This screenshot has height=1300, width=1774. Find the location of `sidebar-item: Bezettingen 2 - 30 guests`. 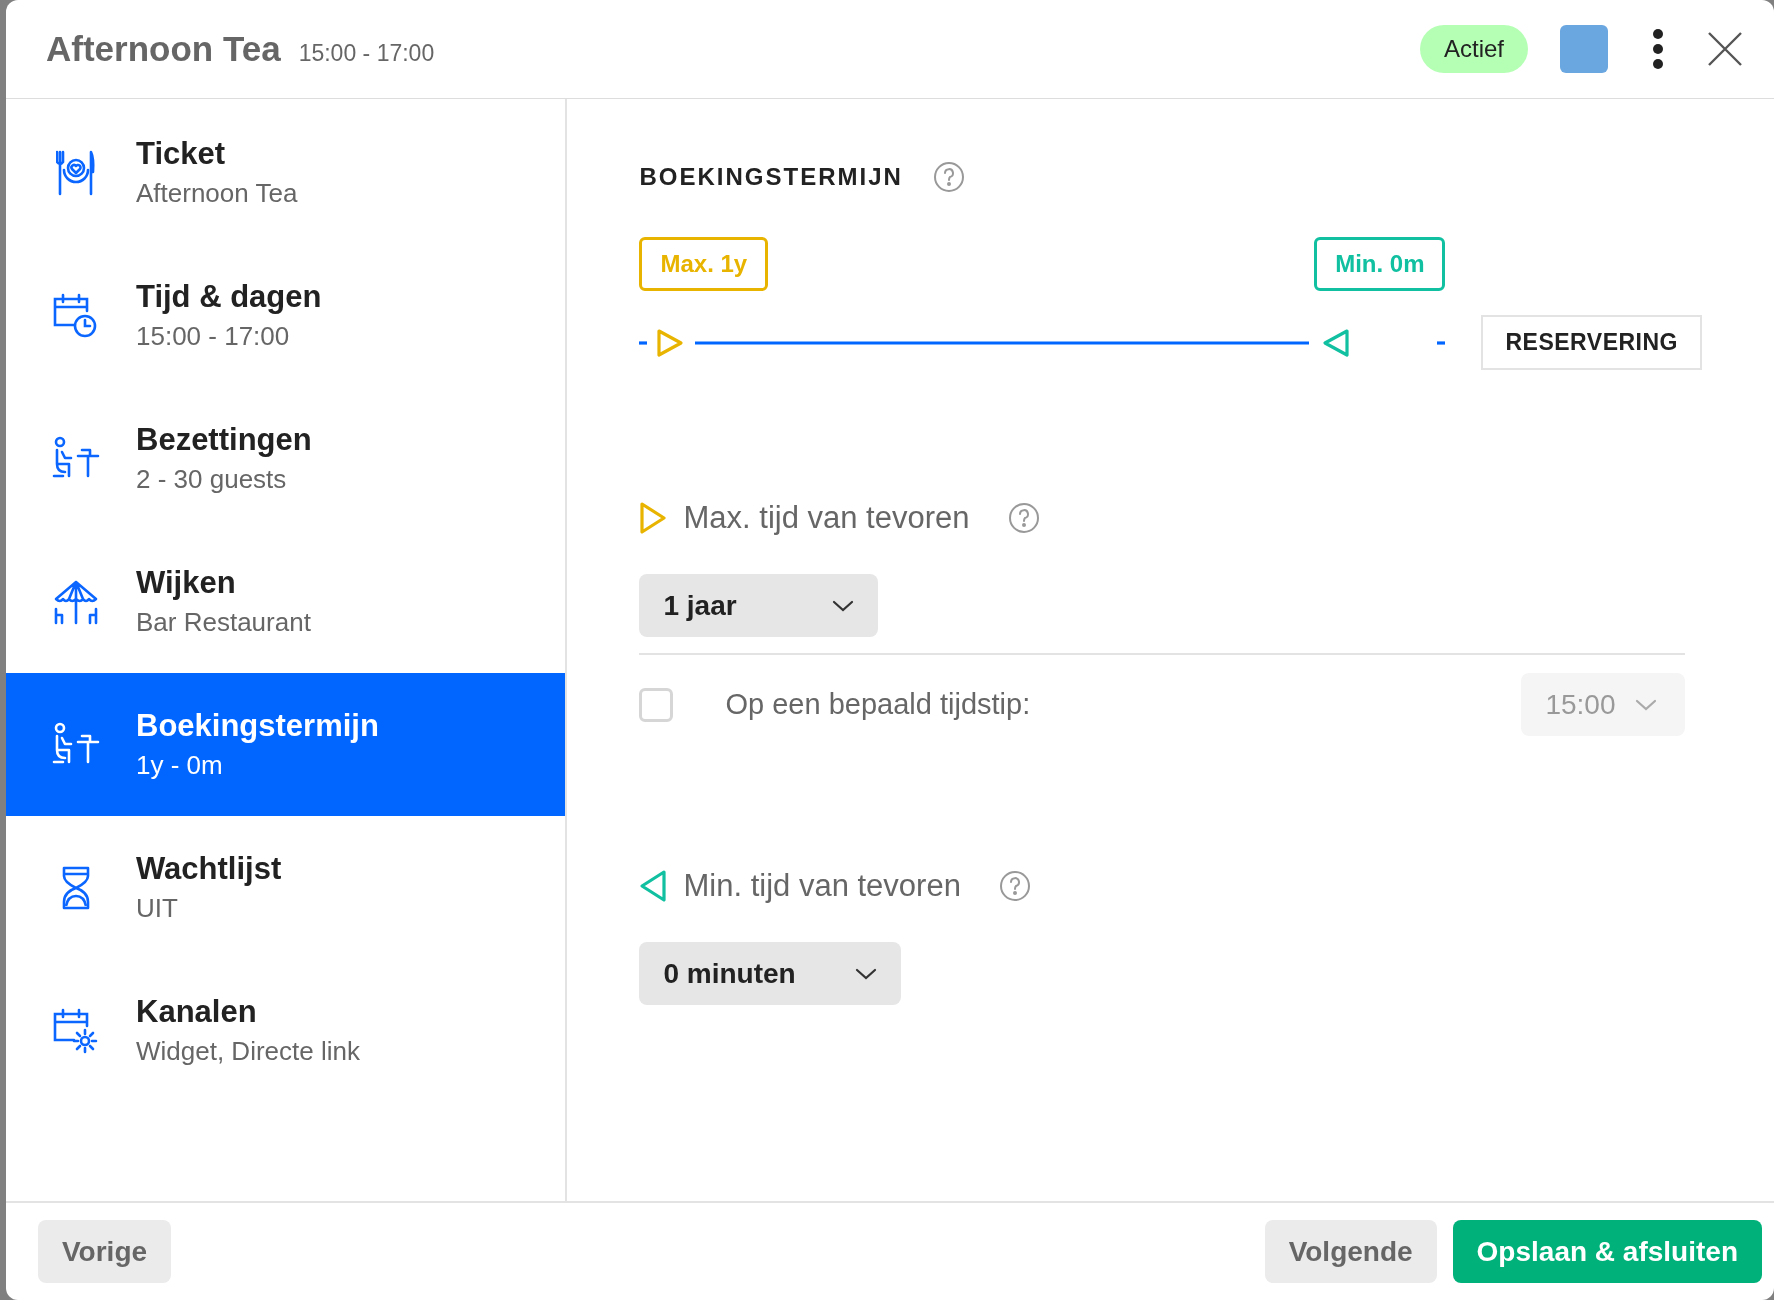

sidebar-item: Bezettingen 2 - 30 guests is located at coordinates (286, 458).